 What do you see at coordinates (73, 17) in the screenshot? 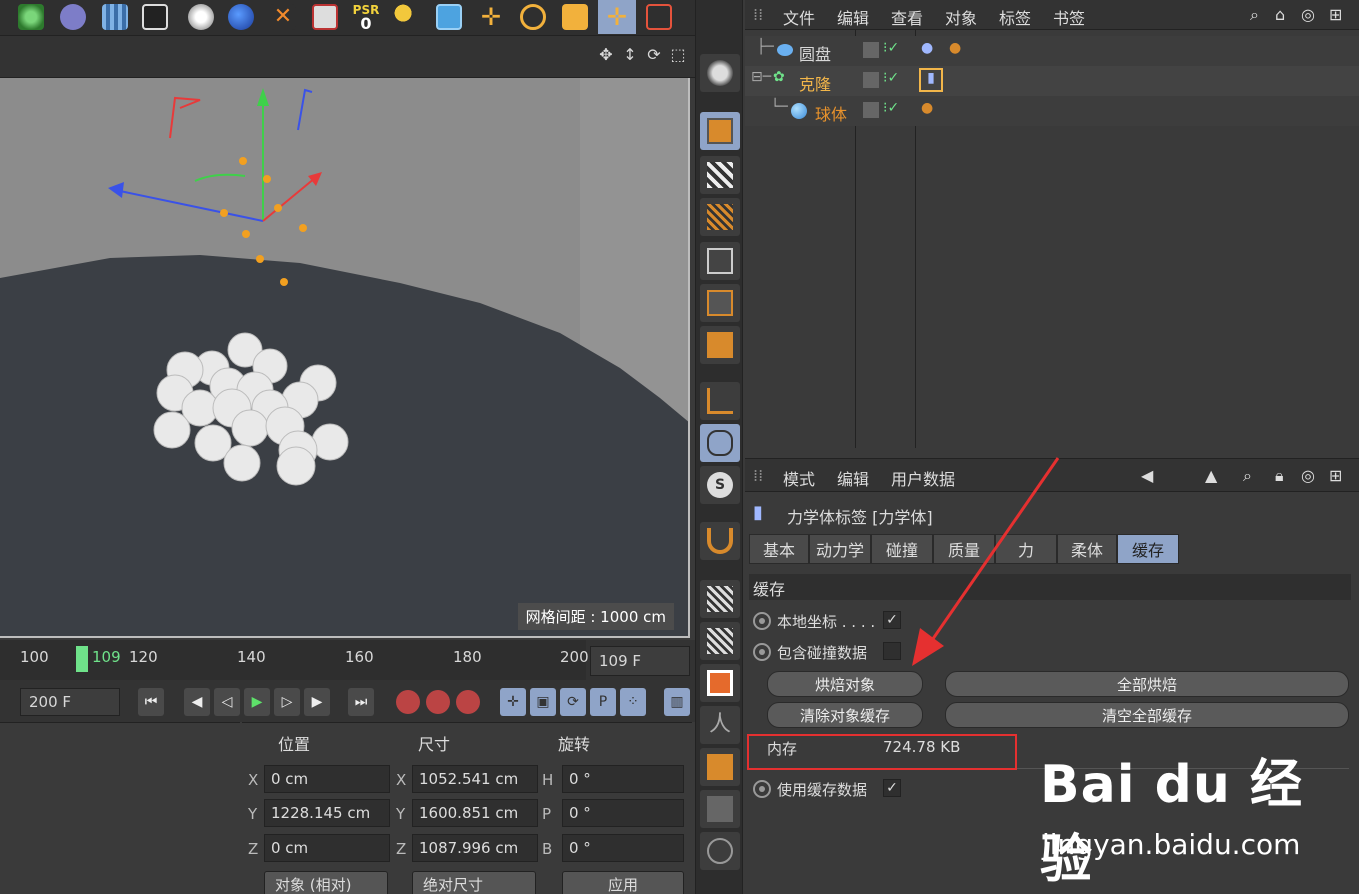
I see `deformer-icon` at bounding box center [73, 17].